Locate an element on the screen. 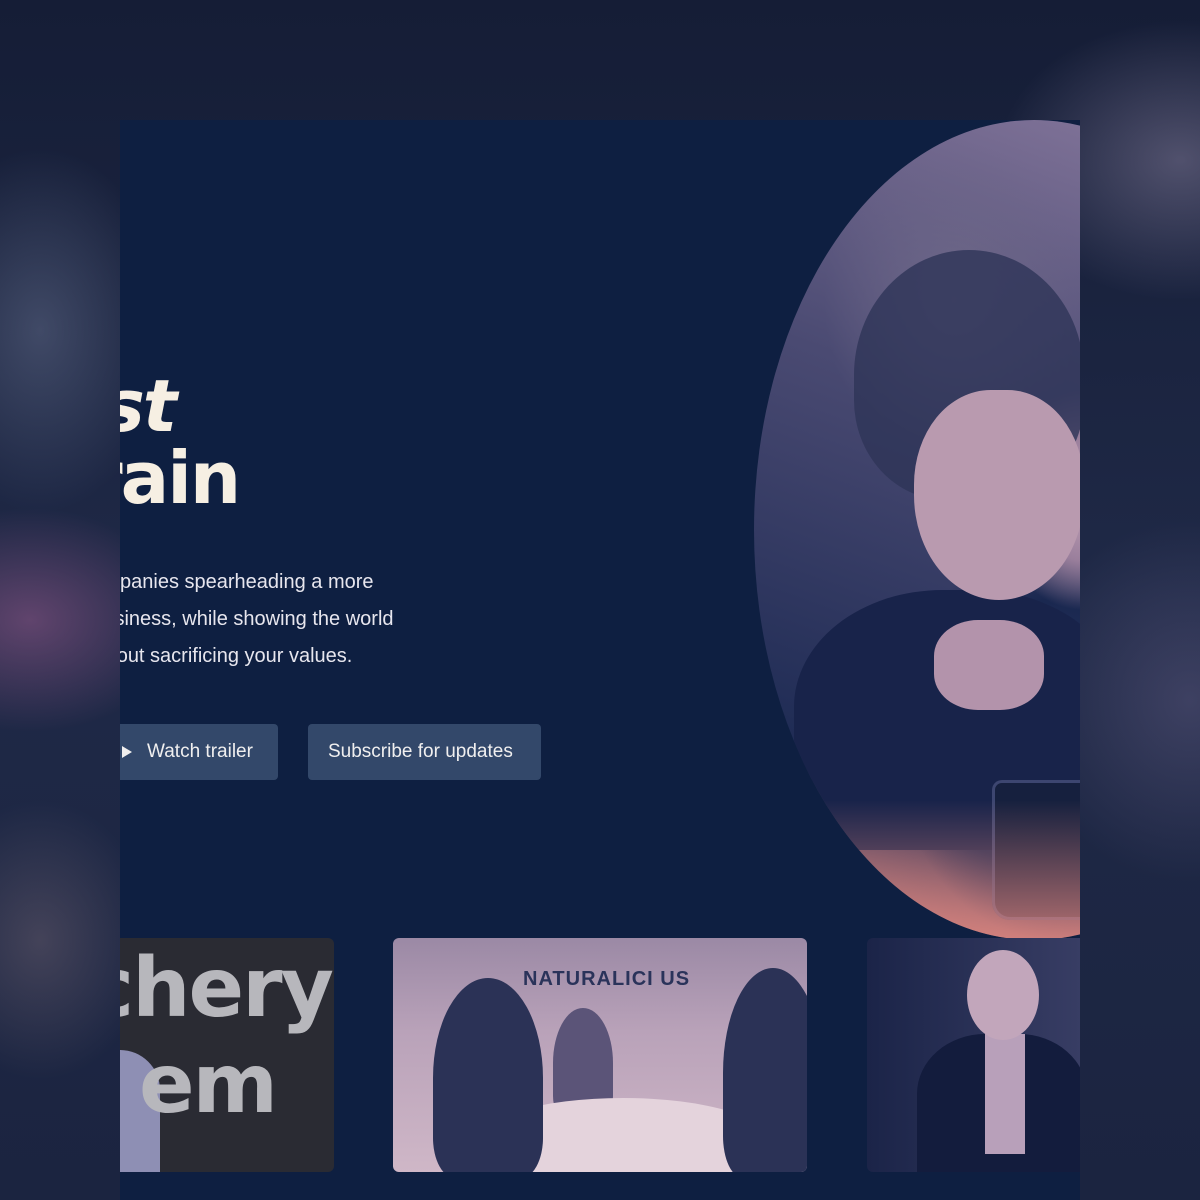  video-thumbnail is located at coordinates (973, 1055).